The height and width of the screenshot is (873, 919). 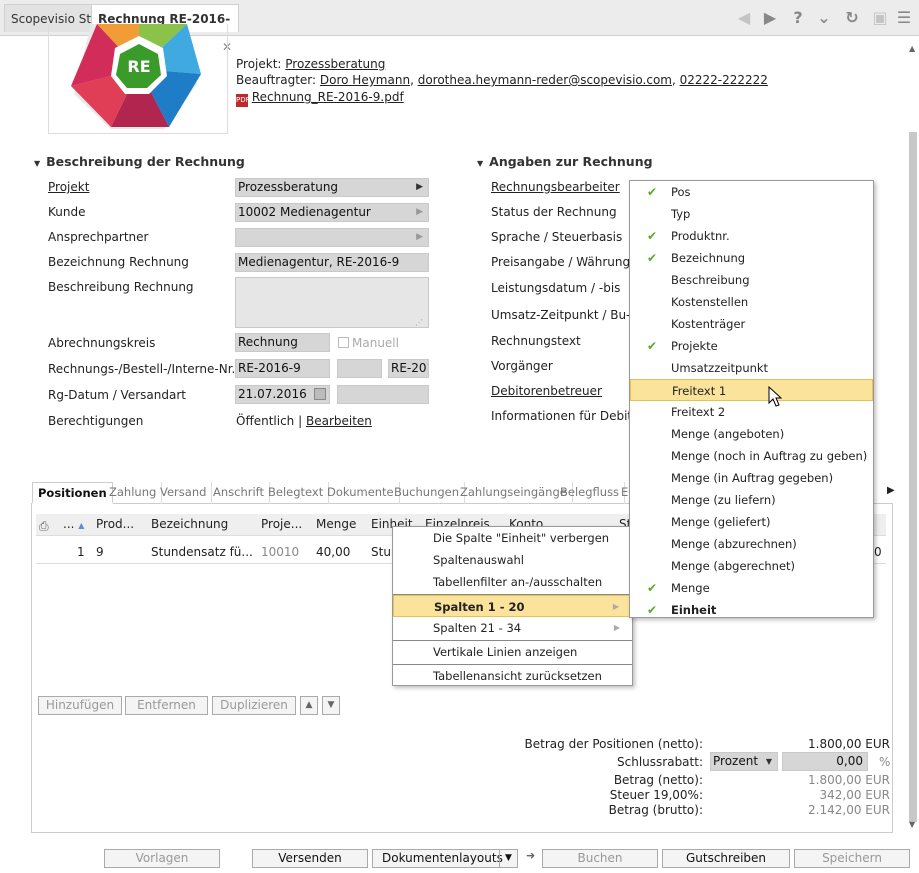 What do you see at coordinates (751, 610) in the screenshot?
I see `column-option: ✔ Einheit` at bounding box center [751, 610].